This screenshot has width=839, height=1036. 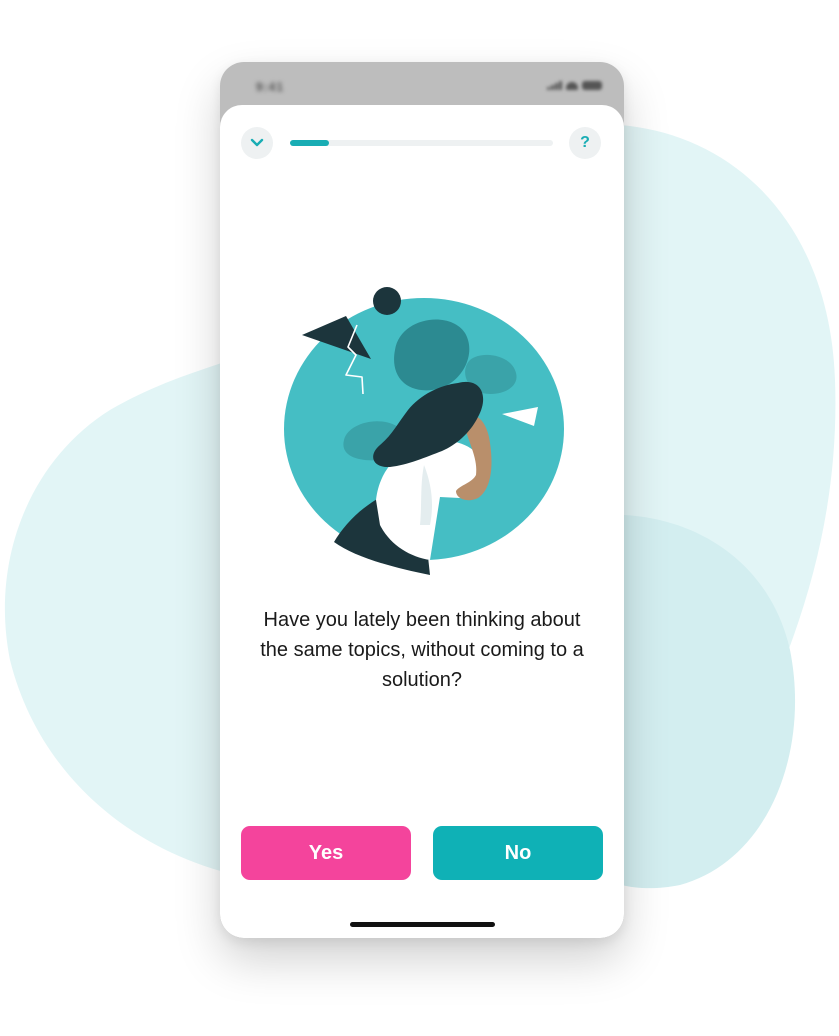 I want to click on stressed-person-illustration, so click(x=424, y=431).